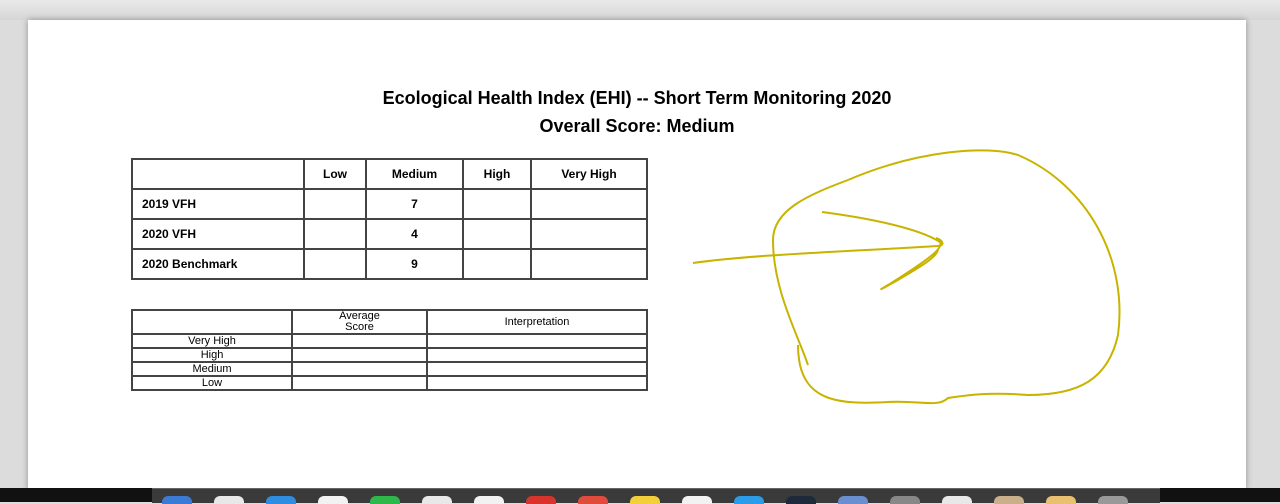 Image resolution: width=1280 pixels, height=504 pixels. I want to click on score-col-header: Very High, so click(589, 174).